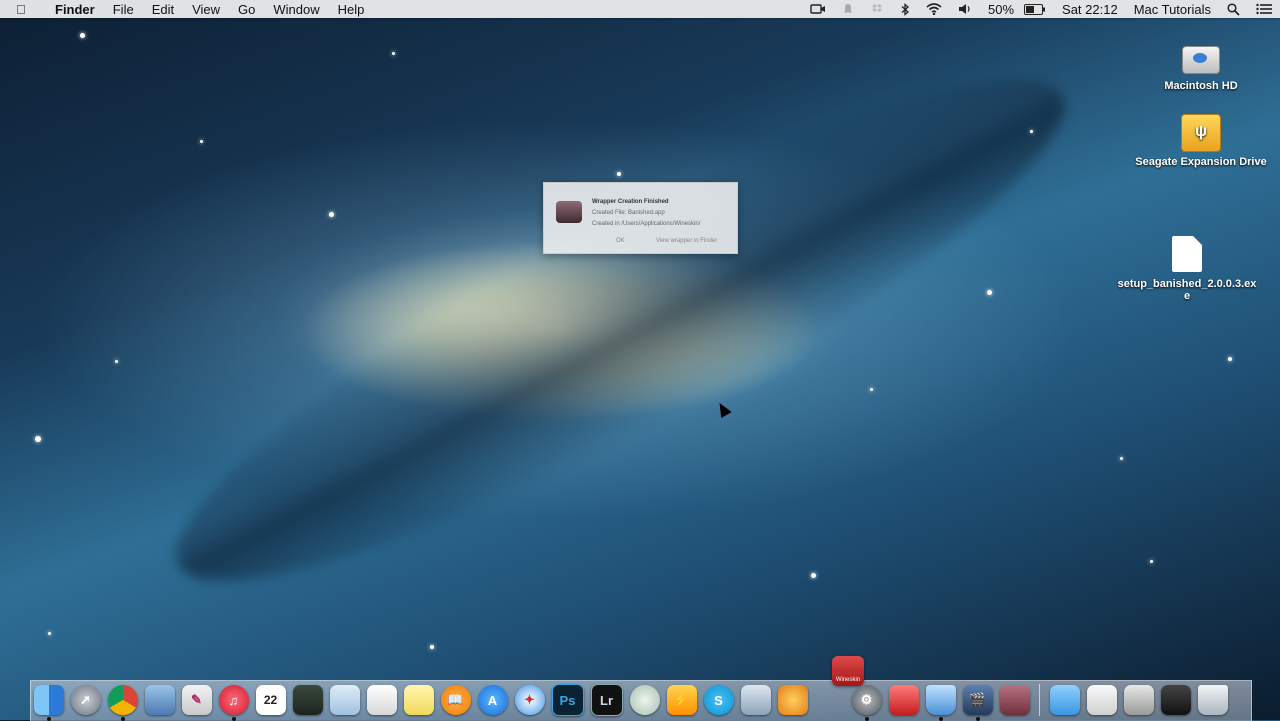 This screenshot has height=721, width=1280. Describe the element at coordinates (196, 700) in the screenshot. I see `scrivener-icon: ✎` at that location.